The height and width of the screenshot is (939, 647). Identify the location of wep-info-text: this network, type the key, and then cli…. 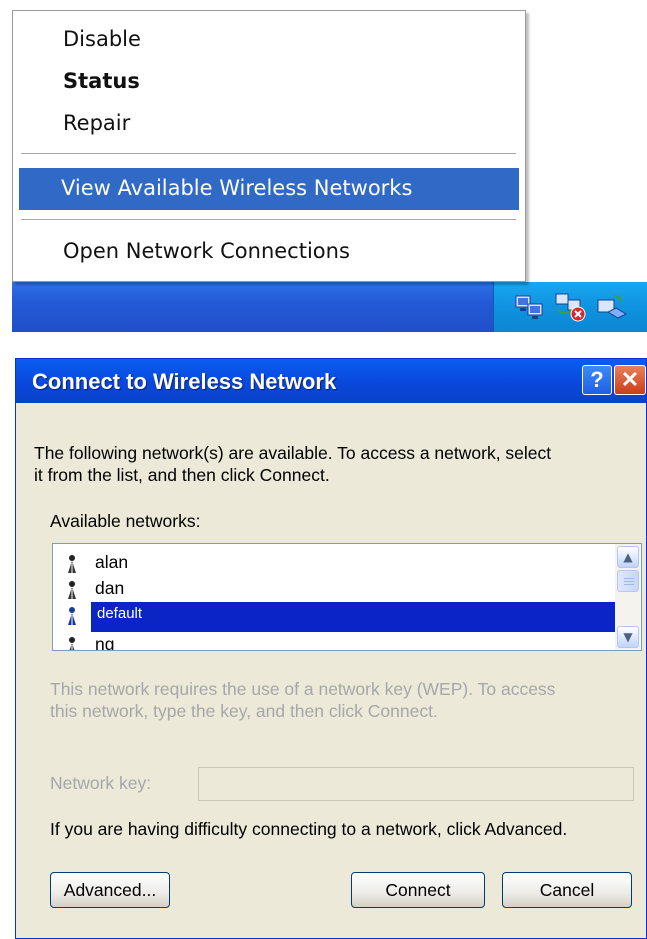
(244, 711).